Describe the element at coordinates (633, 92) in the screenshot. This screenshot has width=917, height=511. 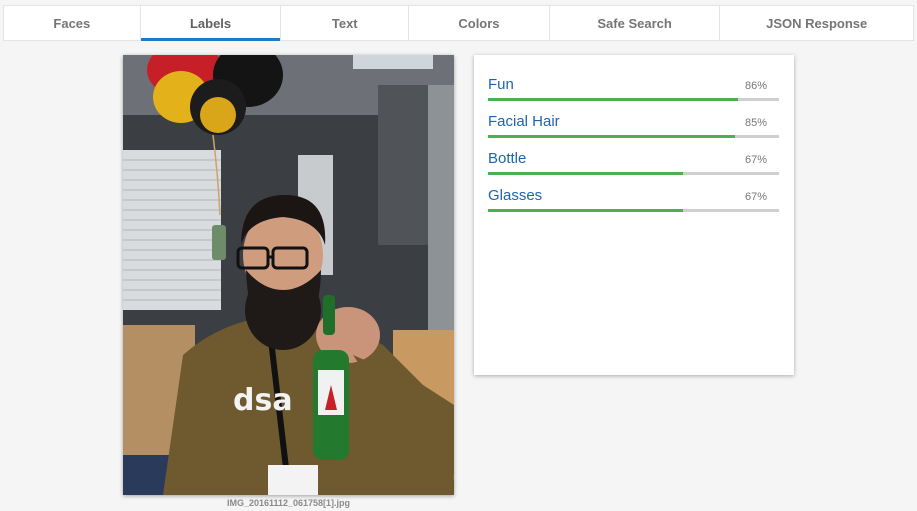
I see `label-item-fun: Fun 86%` at that location.